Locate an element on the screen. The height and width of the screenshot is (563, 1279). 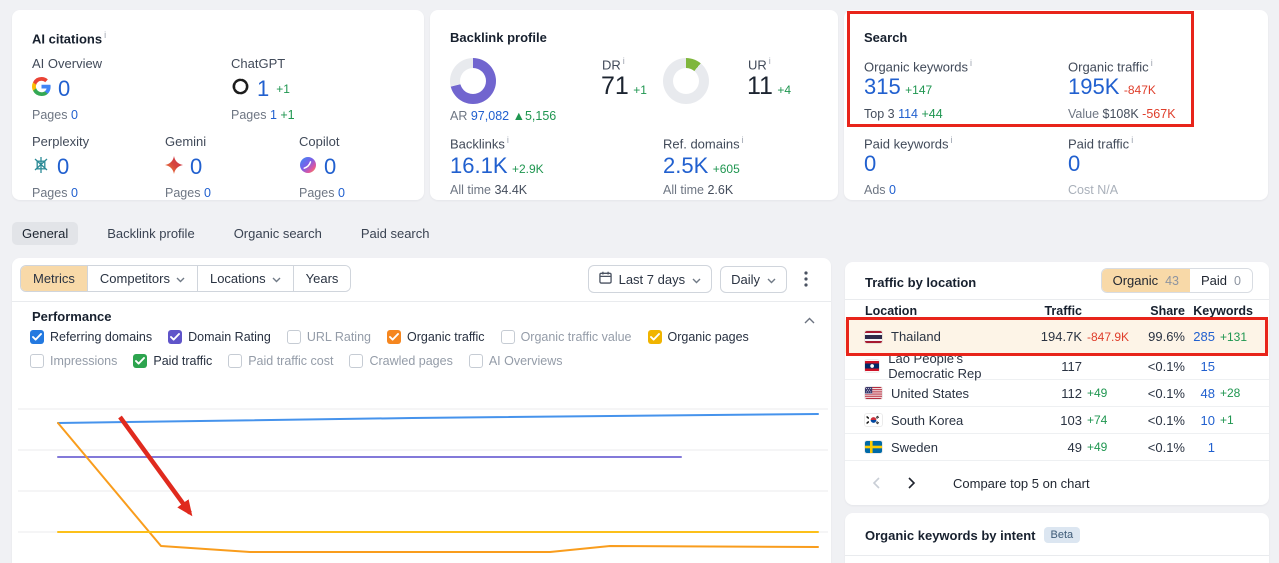
kebab-menu-icon is located at coordinates (806, 279).